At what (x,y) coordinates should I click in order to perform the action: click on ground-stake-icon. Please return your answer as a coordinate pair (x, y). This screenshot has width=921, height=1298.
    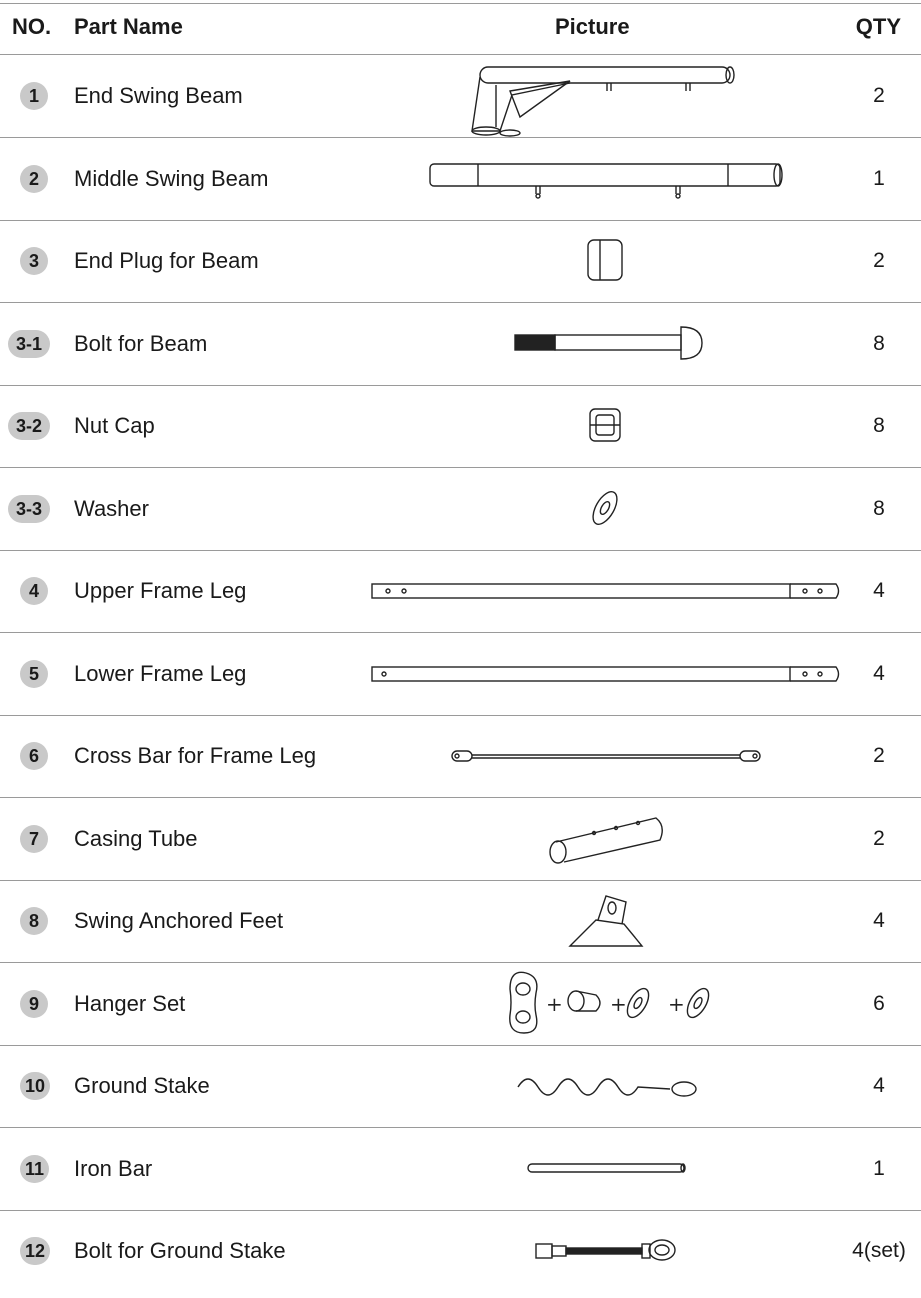
    Looking at the image, I should click on (605, 1086).